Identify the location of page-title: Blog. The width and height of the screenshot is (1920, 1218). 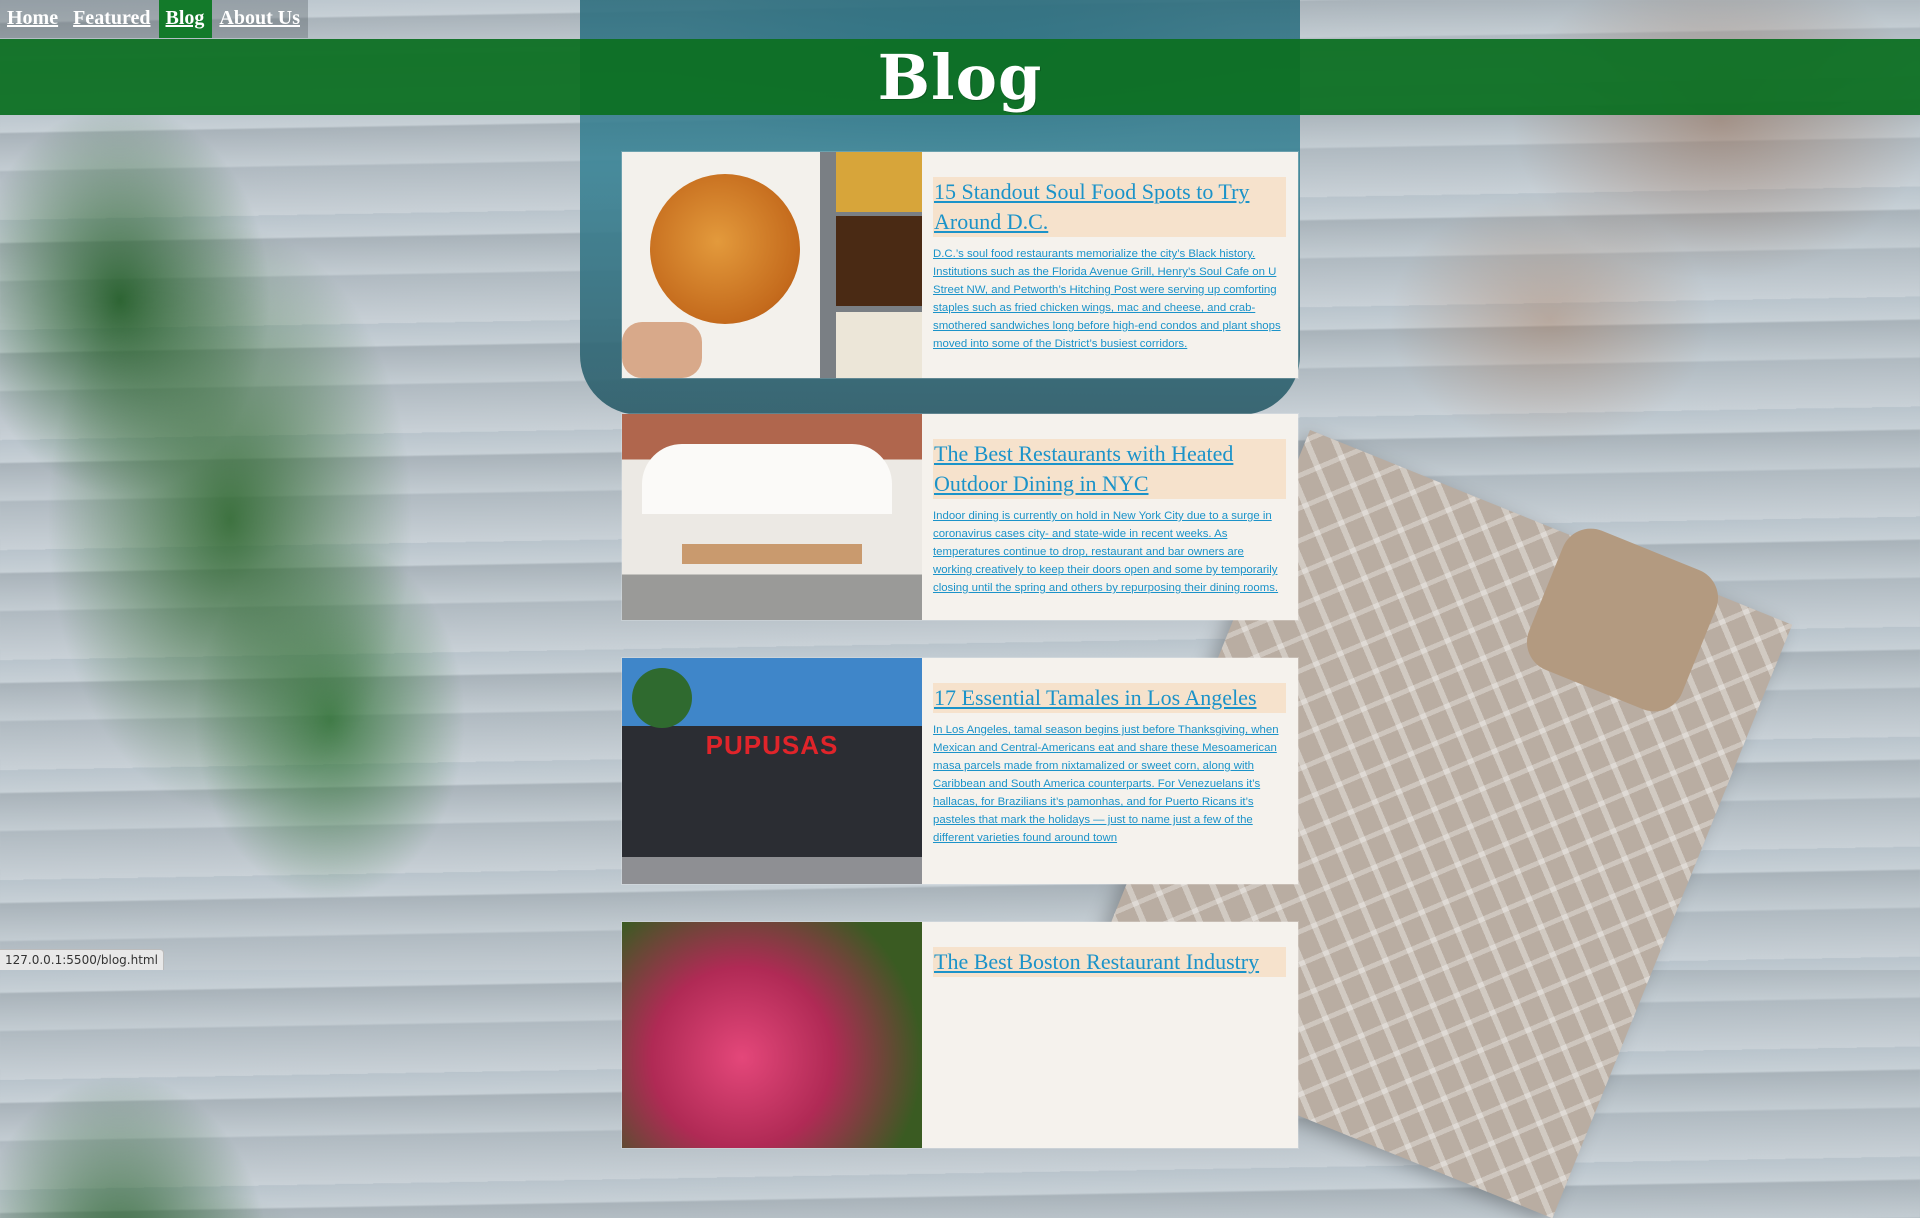
(960, 77).